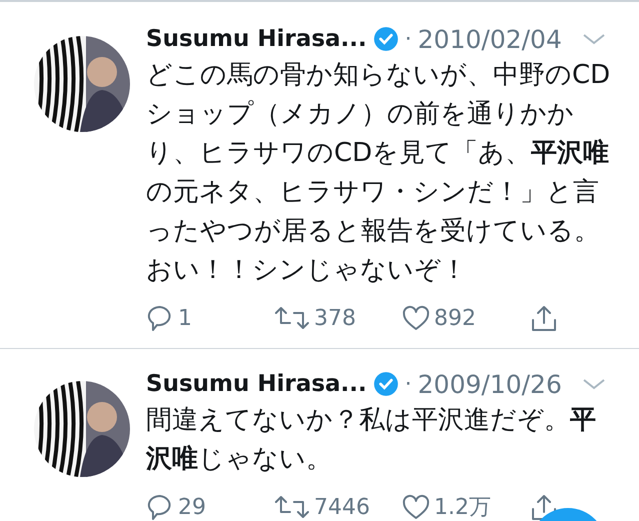 Image resolution: width=639 pixels, height=521 pixels. I want to click on retweet-count: 7446, so click(342, 507).